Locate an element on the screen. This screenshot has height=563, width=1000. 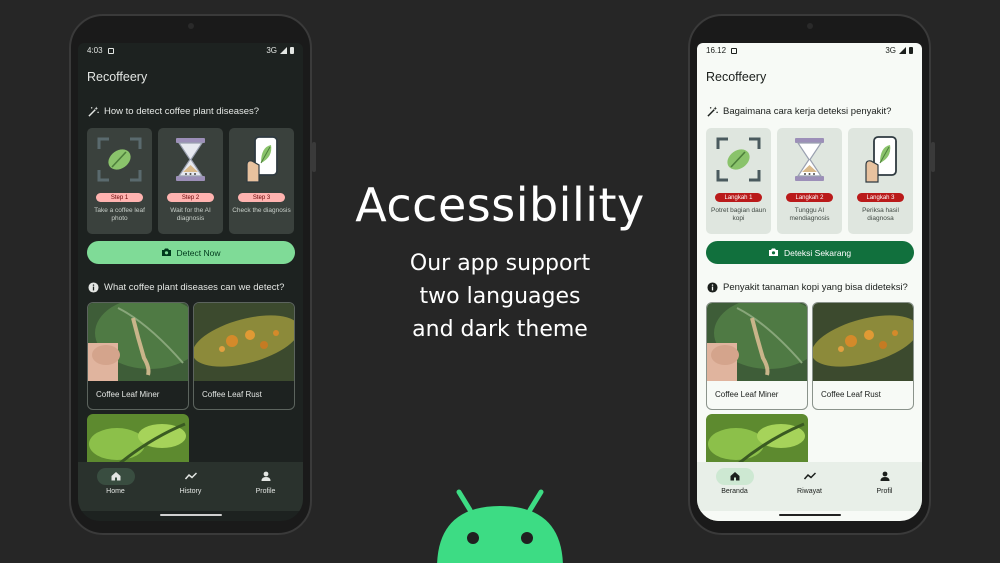
phone-hand-icon is located at coordinates (880, 159).